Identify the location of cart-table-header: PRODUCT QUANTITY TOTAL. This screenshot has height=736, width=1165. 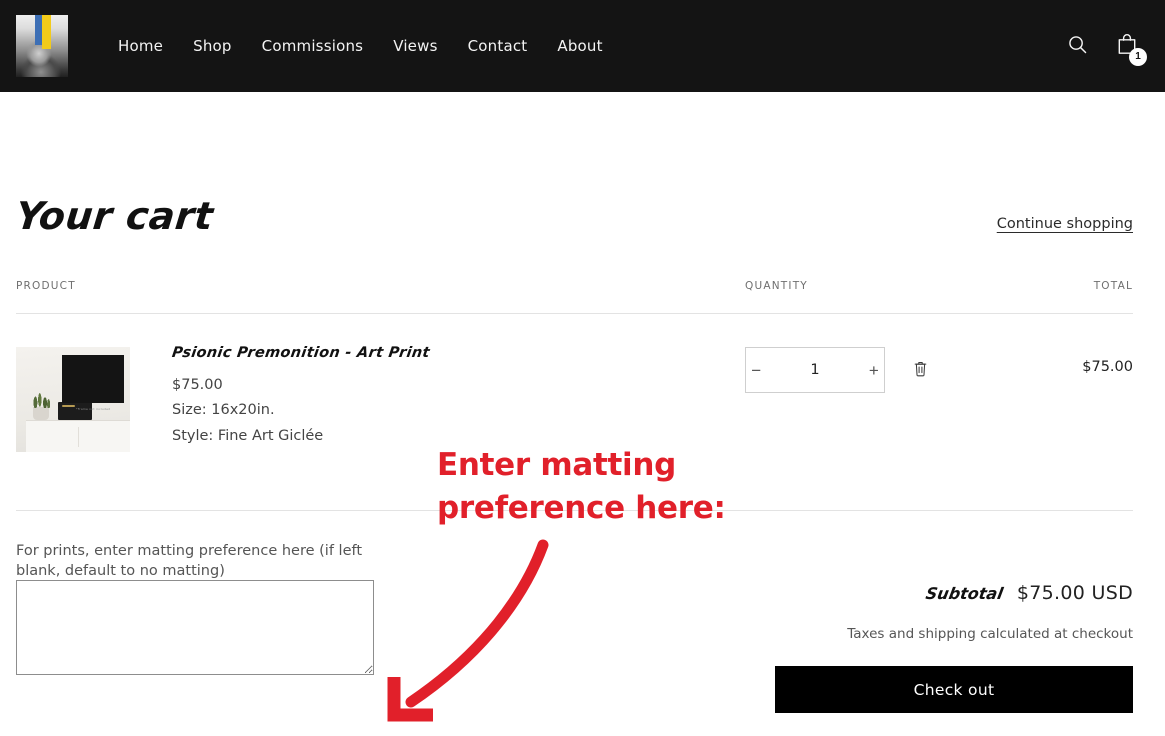
(574, 293).